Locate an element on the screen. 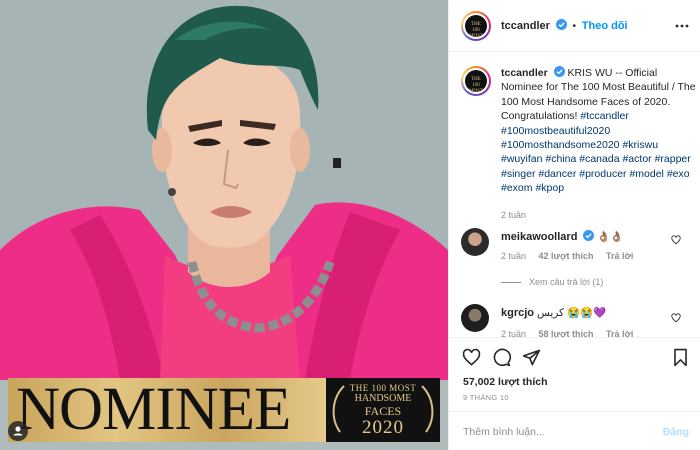 The width and height of the screenshot is (700, 450). hashtag: #rapper is located at coordinates (673, 159).